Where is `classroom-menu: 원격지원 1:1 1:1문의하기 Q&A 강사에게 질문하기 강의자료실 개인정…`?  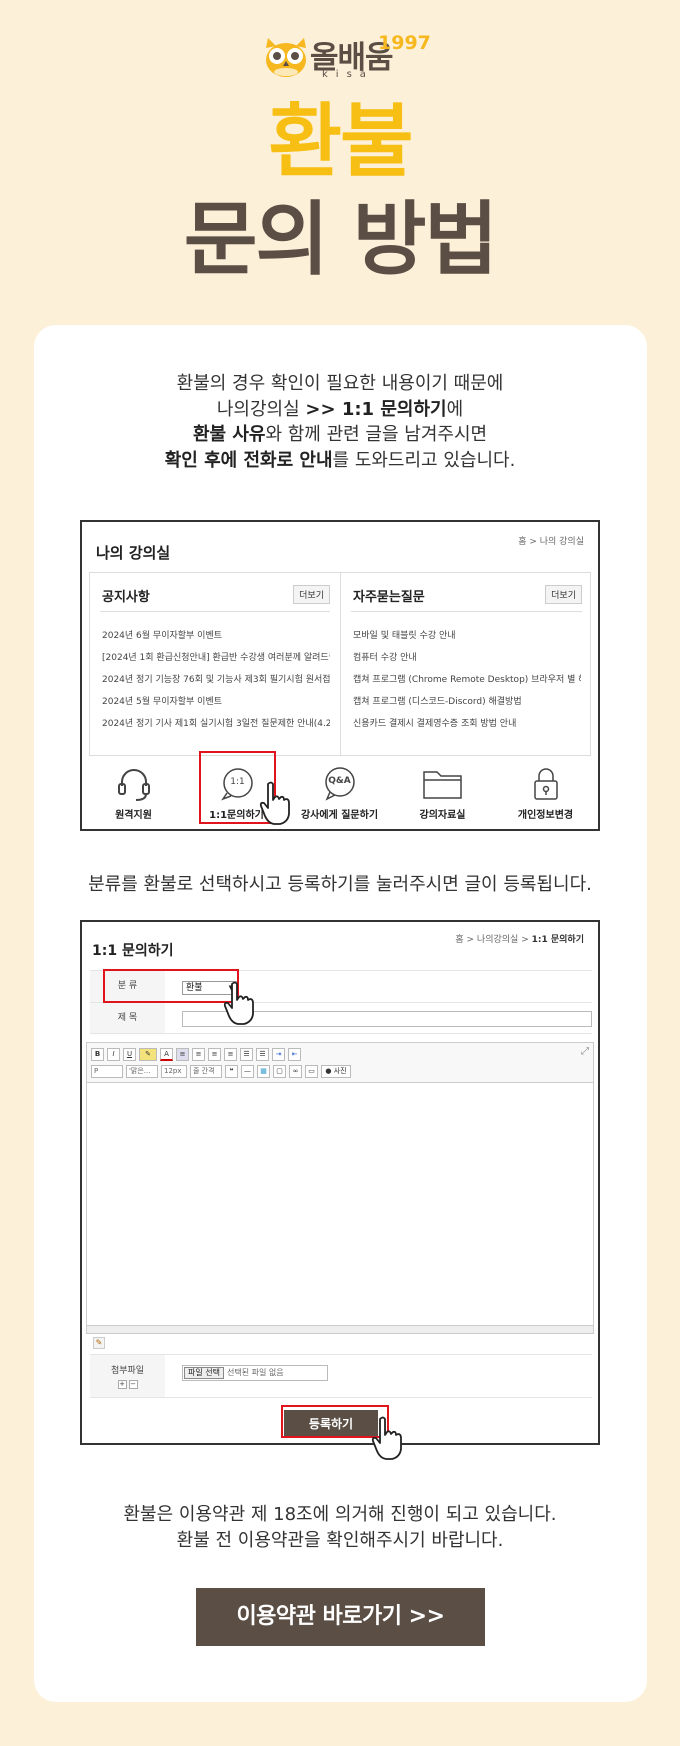 classroom-menu: 원격지원 1:1 1:1문의하기 Q&A 강사에게 질문하기 강의자료실 개인정… is located at coordinates (340, 797).